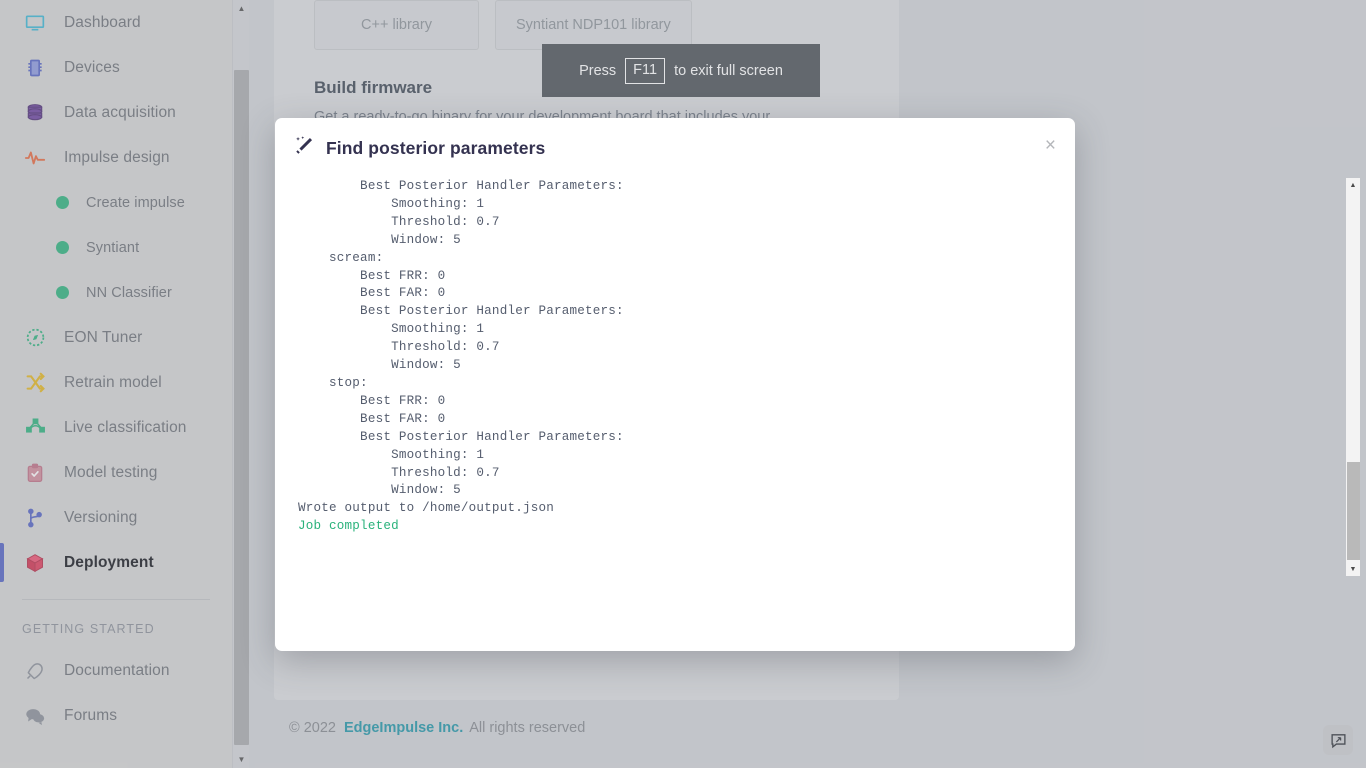  What do you see at coordinates (304, 148) in the screenshot?
I see `magic-wand-icon` at bounding box center [304, 148].